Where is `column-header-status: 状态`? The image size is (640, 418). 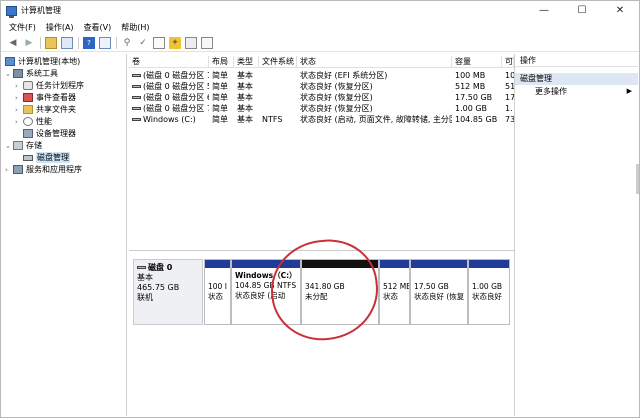
column-header-status: 状态 is located at coordinates (374, 62).